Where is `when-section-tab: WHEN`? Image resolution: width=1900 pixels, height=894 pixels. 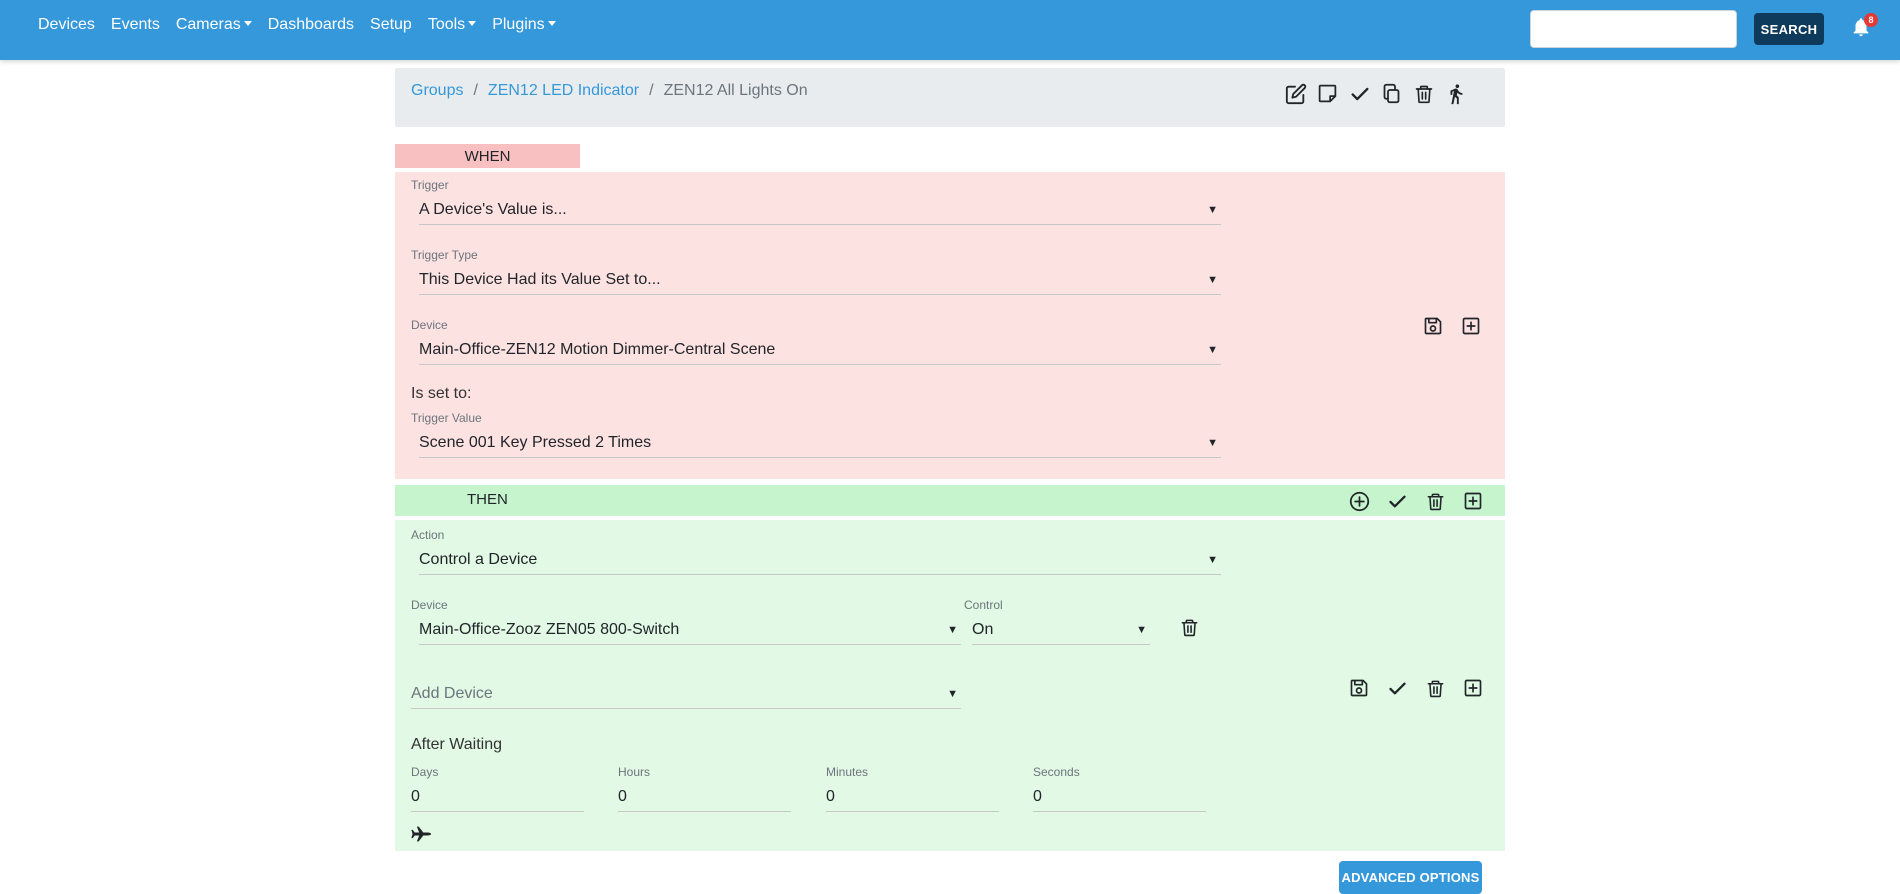
when-section-tab: WHEN is located at coordinates (487, 156).